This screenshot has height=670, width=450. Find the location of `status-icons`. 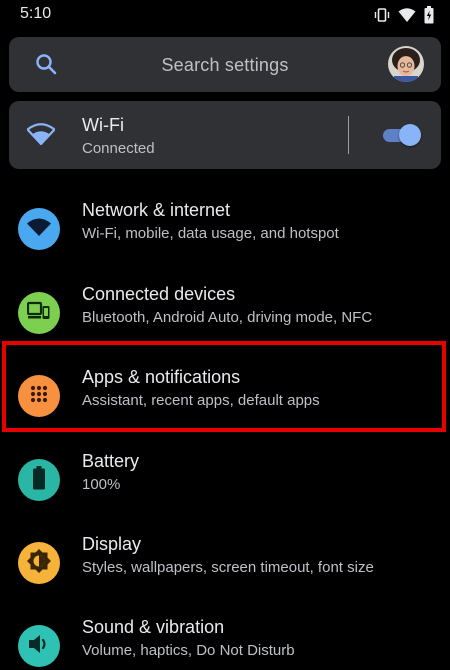

status-icons is located at coordinates (404, 15).